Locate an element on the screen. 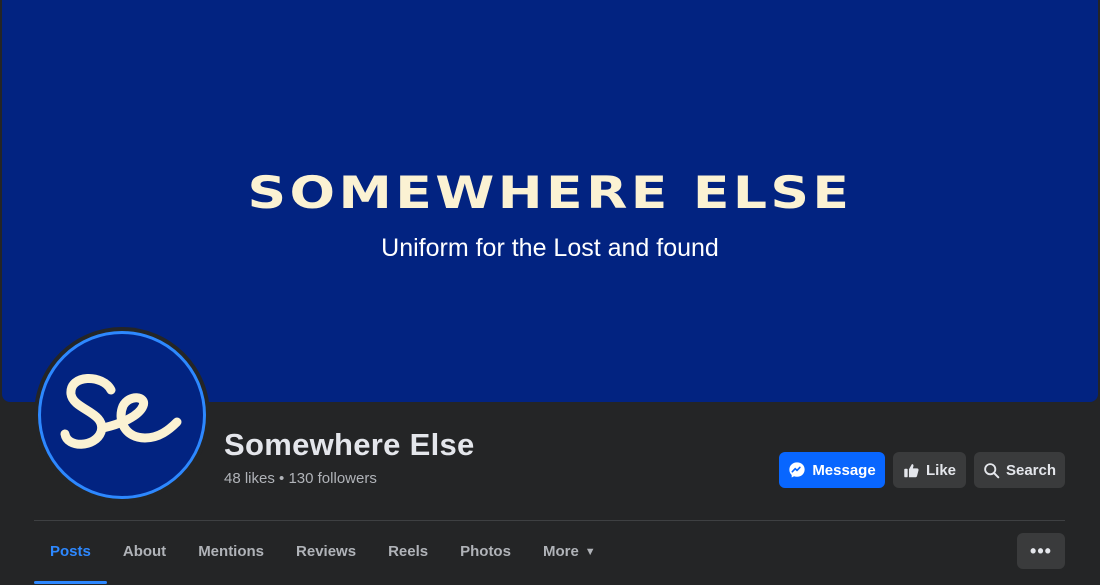 The width and height of the screenshot is (1100, 585). tab-photos: Photos is located at coordinates (485, 551).